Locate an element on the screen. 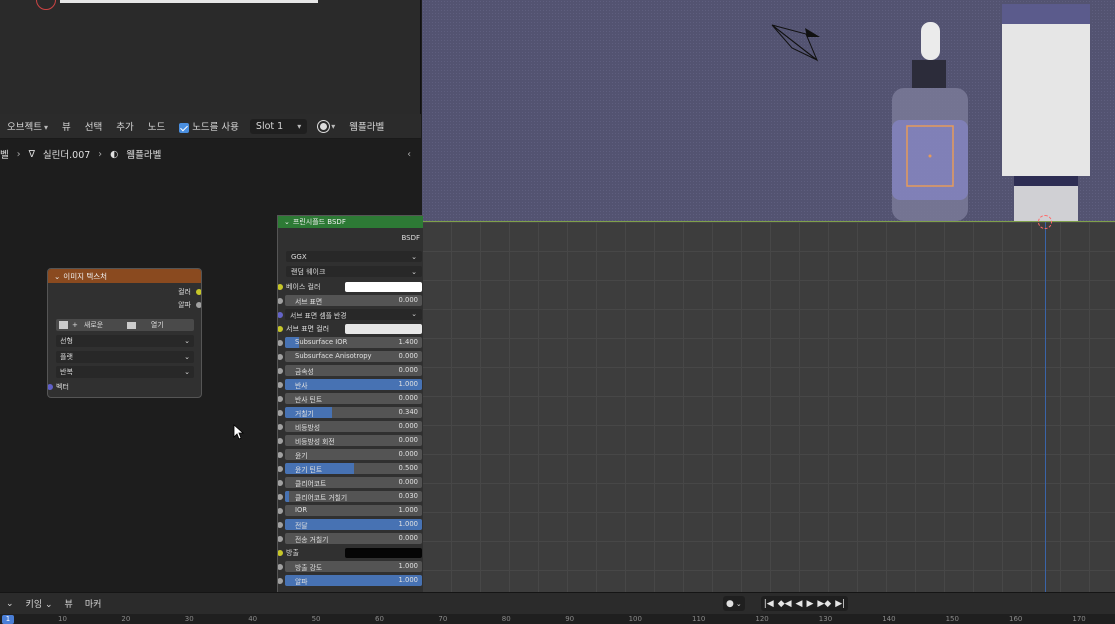  new-image-button: 새로운 is located at coordinates (104, 325).